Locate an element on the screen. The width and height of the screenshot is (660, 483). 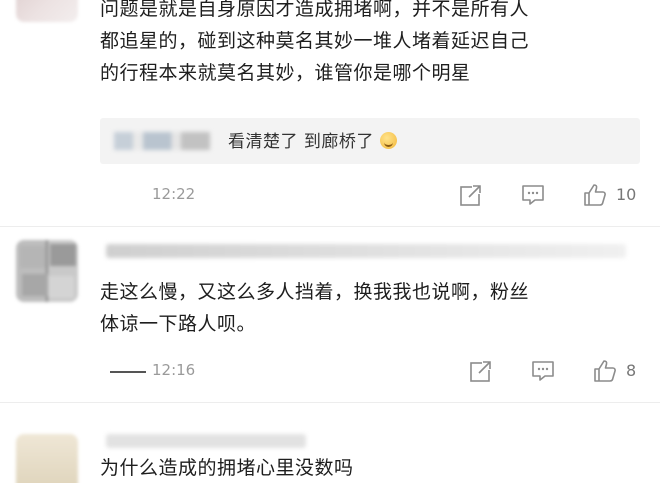
comment-meta: 12:16 8 is located at coordinates (330, 371).